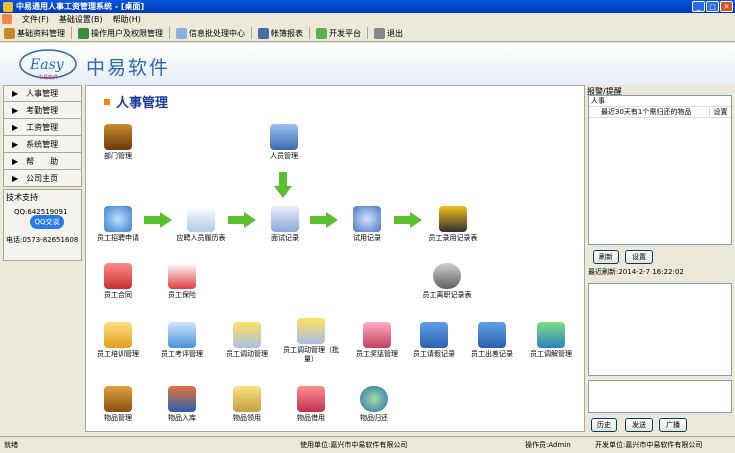 The image size is (735, 453). Describe the element at coordinates (210, 33) in the screenshot. I see `toolbar-batch-center: 信息批处理中心` at that location.